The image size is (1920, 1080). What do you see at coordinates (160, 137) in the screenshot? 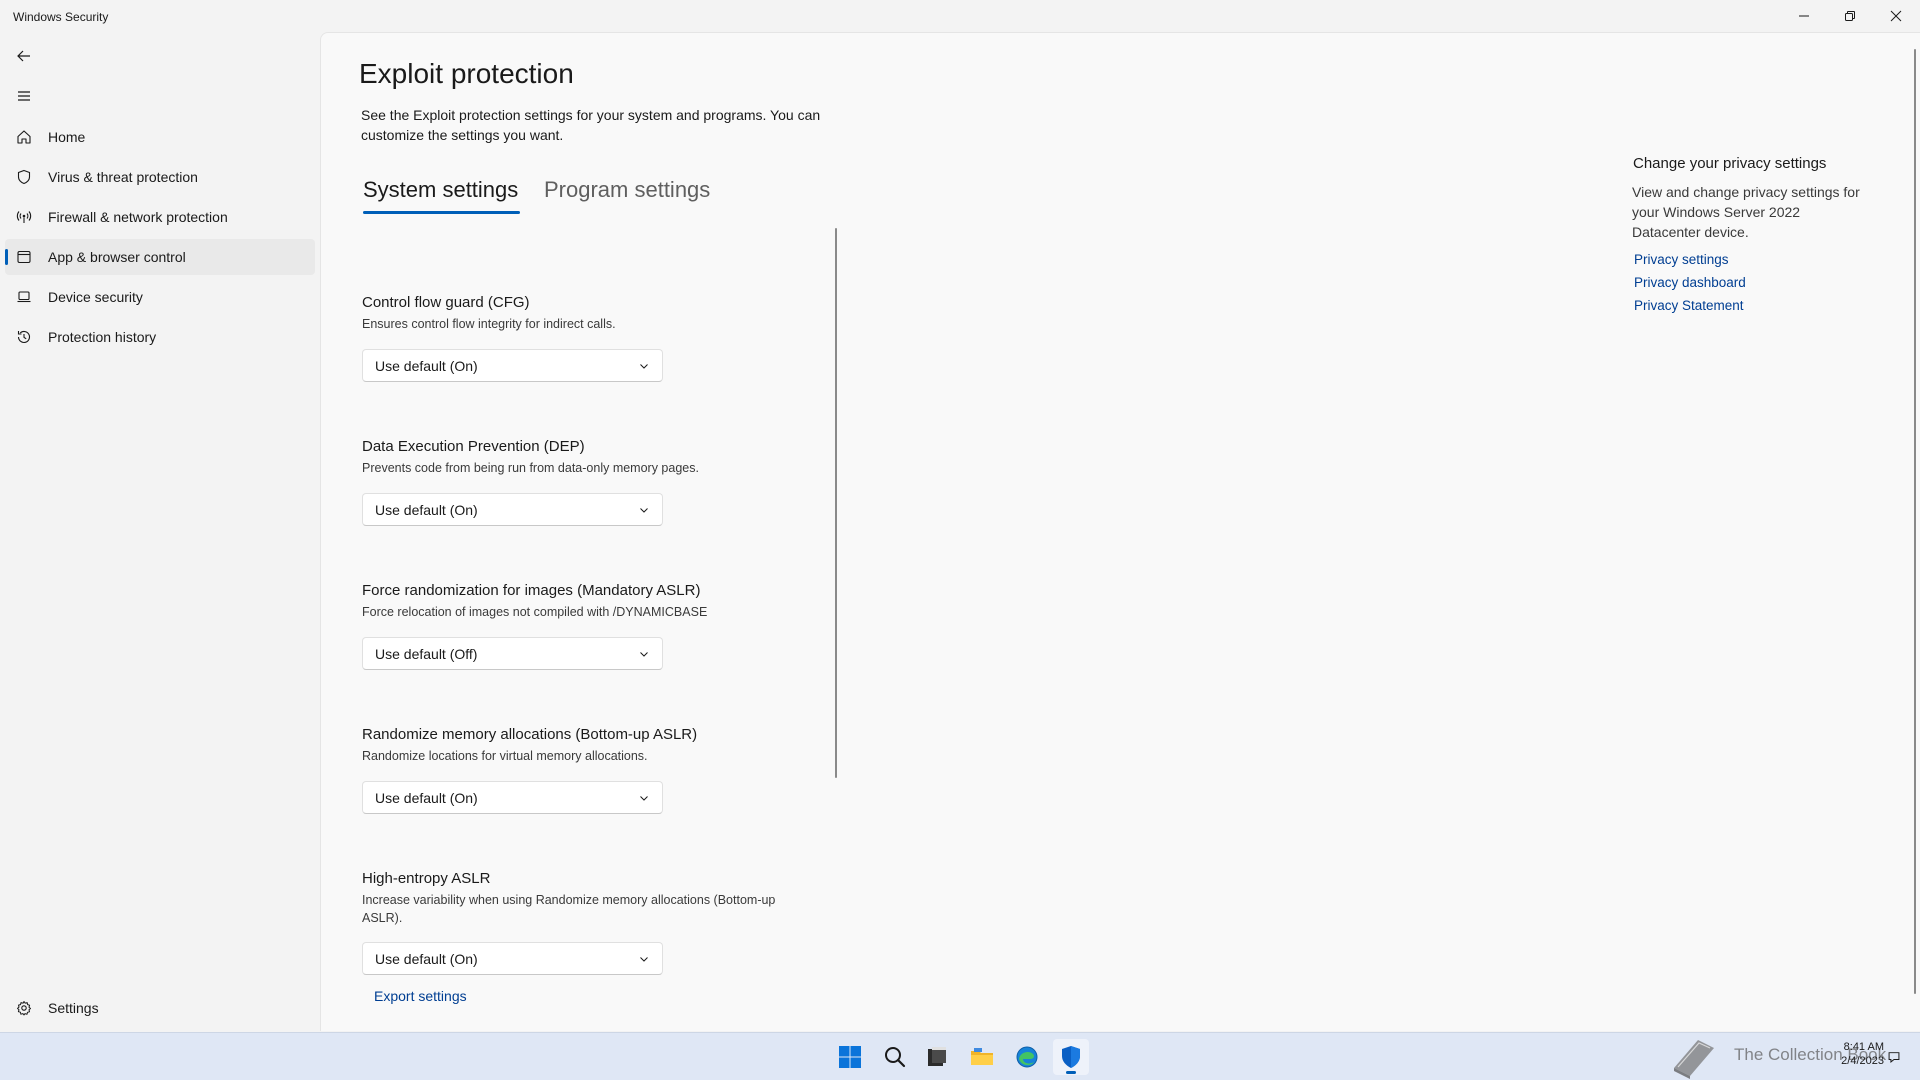
I see `nav-item-home: Home` at bounding box center [160, 137].